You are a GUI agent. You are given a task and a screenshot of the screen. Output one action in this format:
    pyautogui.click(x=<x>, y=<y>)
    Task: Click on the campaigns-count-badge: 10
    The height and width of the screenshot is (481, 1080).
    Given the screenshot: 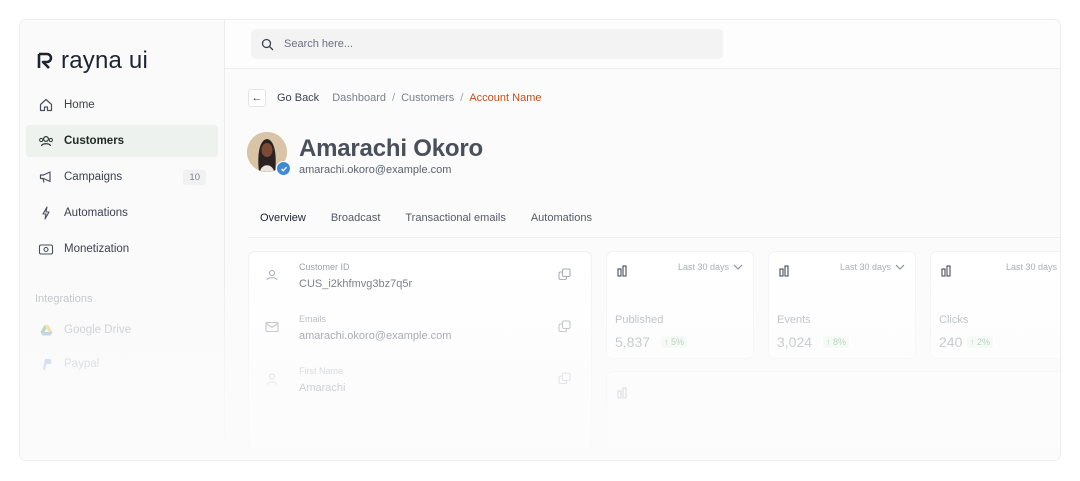 What is the action you would take?
    pyautogui.click(x=194, y=177)
    